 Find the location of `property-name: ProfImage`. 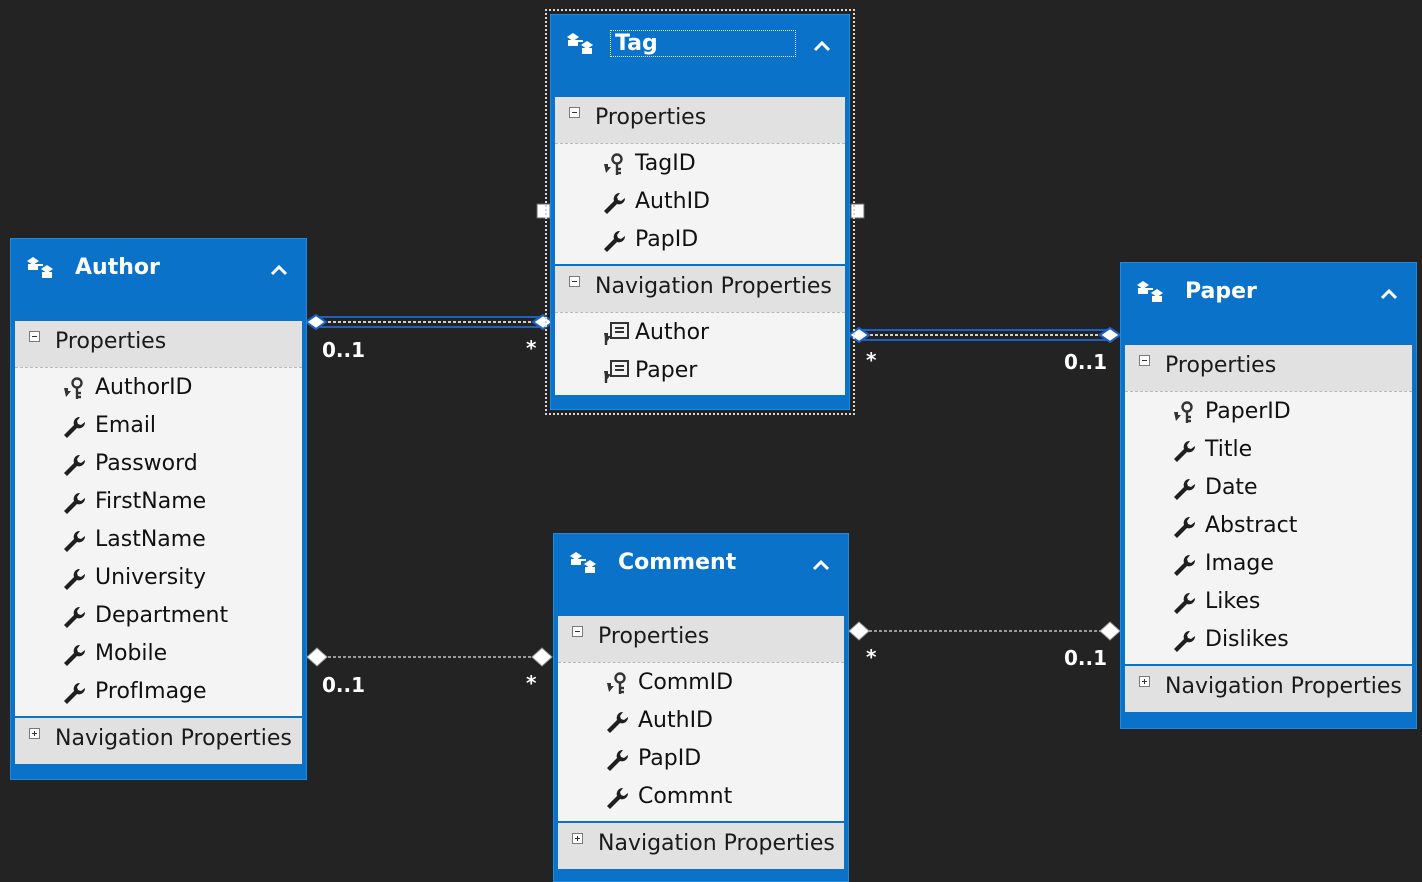

property-name: ProfImage is located at coordinates (151, 691).